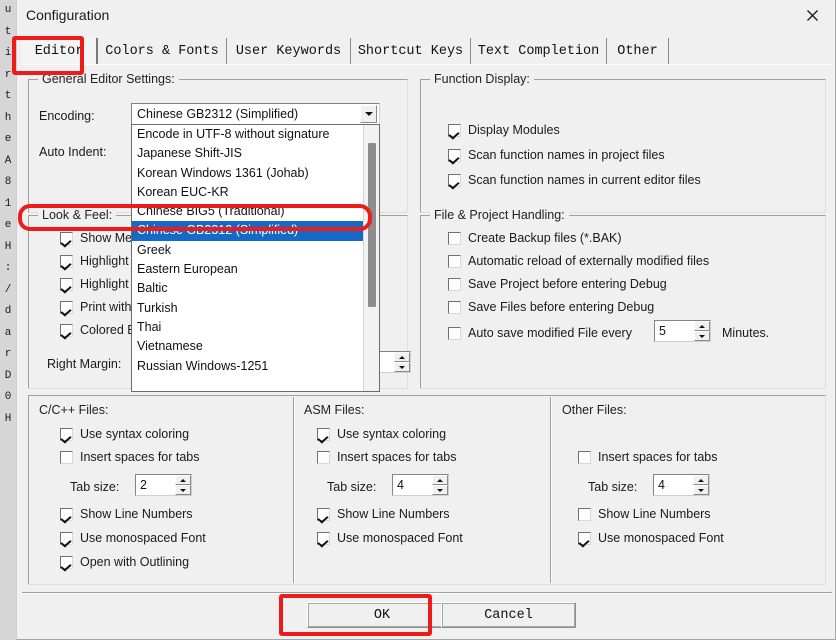  Describe the element at coordinates (381, 434) in the screenshot. I see `checkbox-asm-use-syntax-coloring: Use syntax coloring` at that location.